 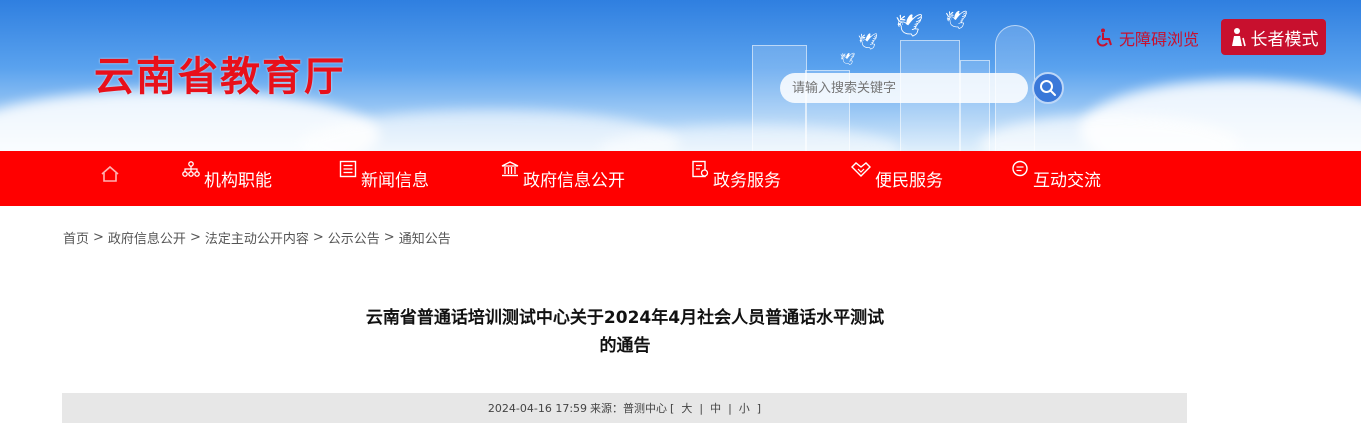 I want to click on nav-item-public-services: 便民服务, so click(x=897, y=178).